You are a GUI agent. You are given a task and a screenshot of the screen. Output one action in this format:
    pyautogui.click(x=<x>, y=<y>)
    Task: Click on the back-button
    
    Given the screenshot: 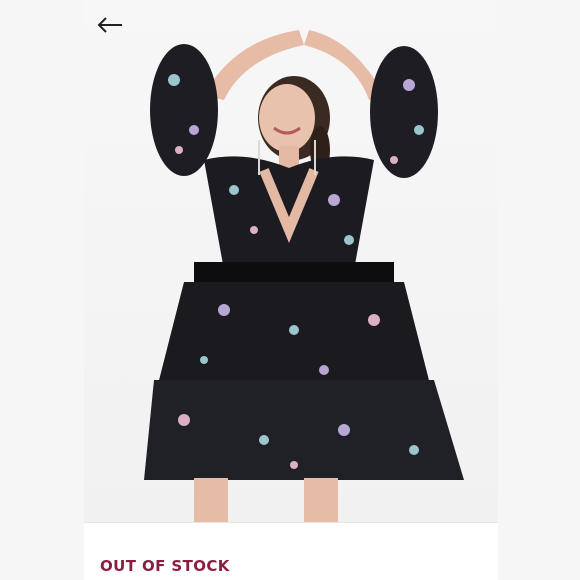 What is the action you would take?
    pyautogui.click(x=110, y=25)
    